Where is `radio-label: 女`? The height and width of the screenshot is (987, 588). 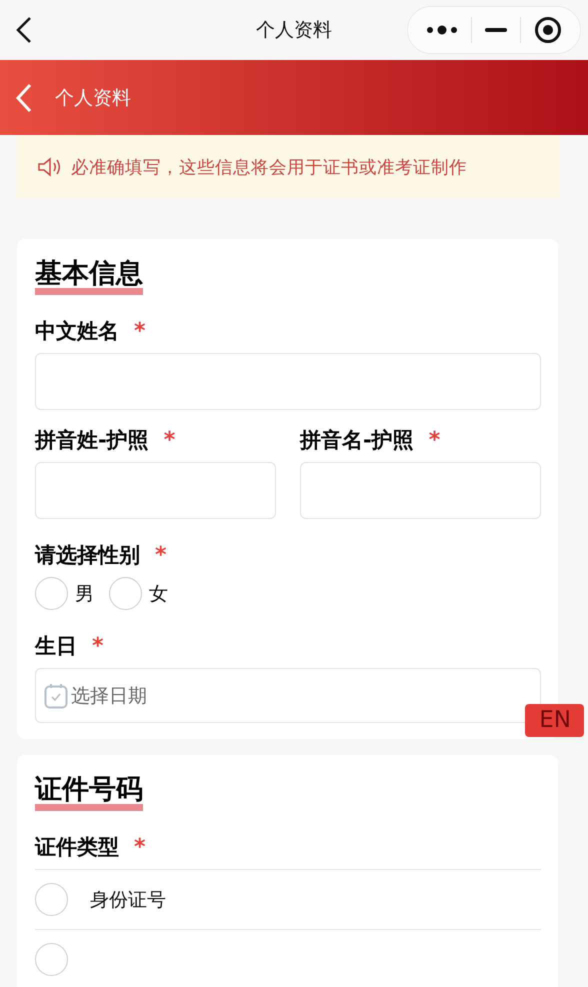 radio-label: 女 is located at coordinates (158, 593).